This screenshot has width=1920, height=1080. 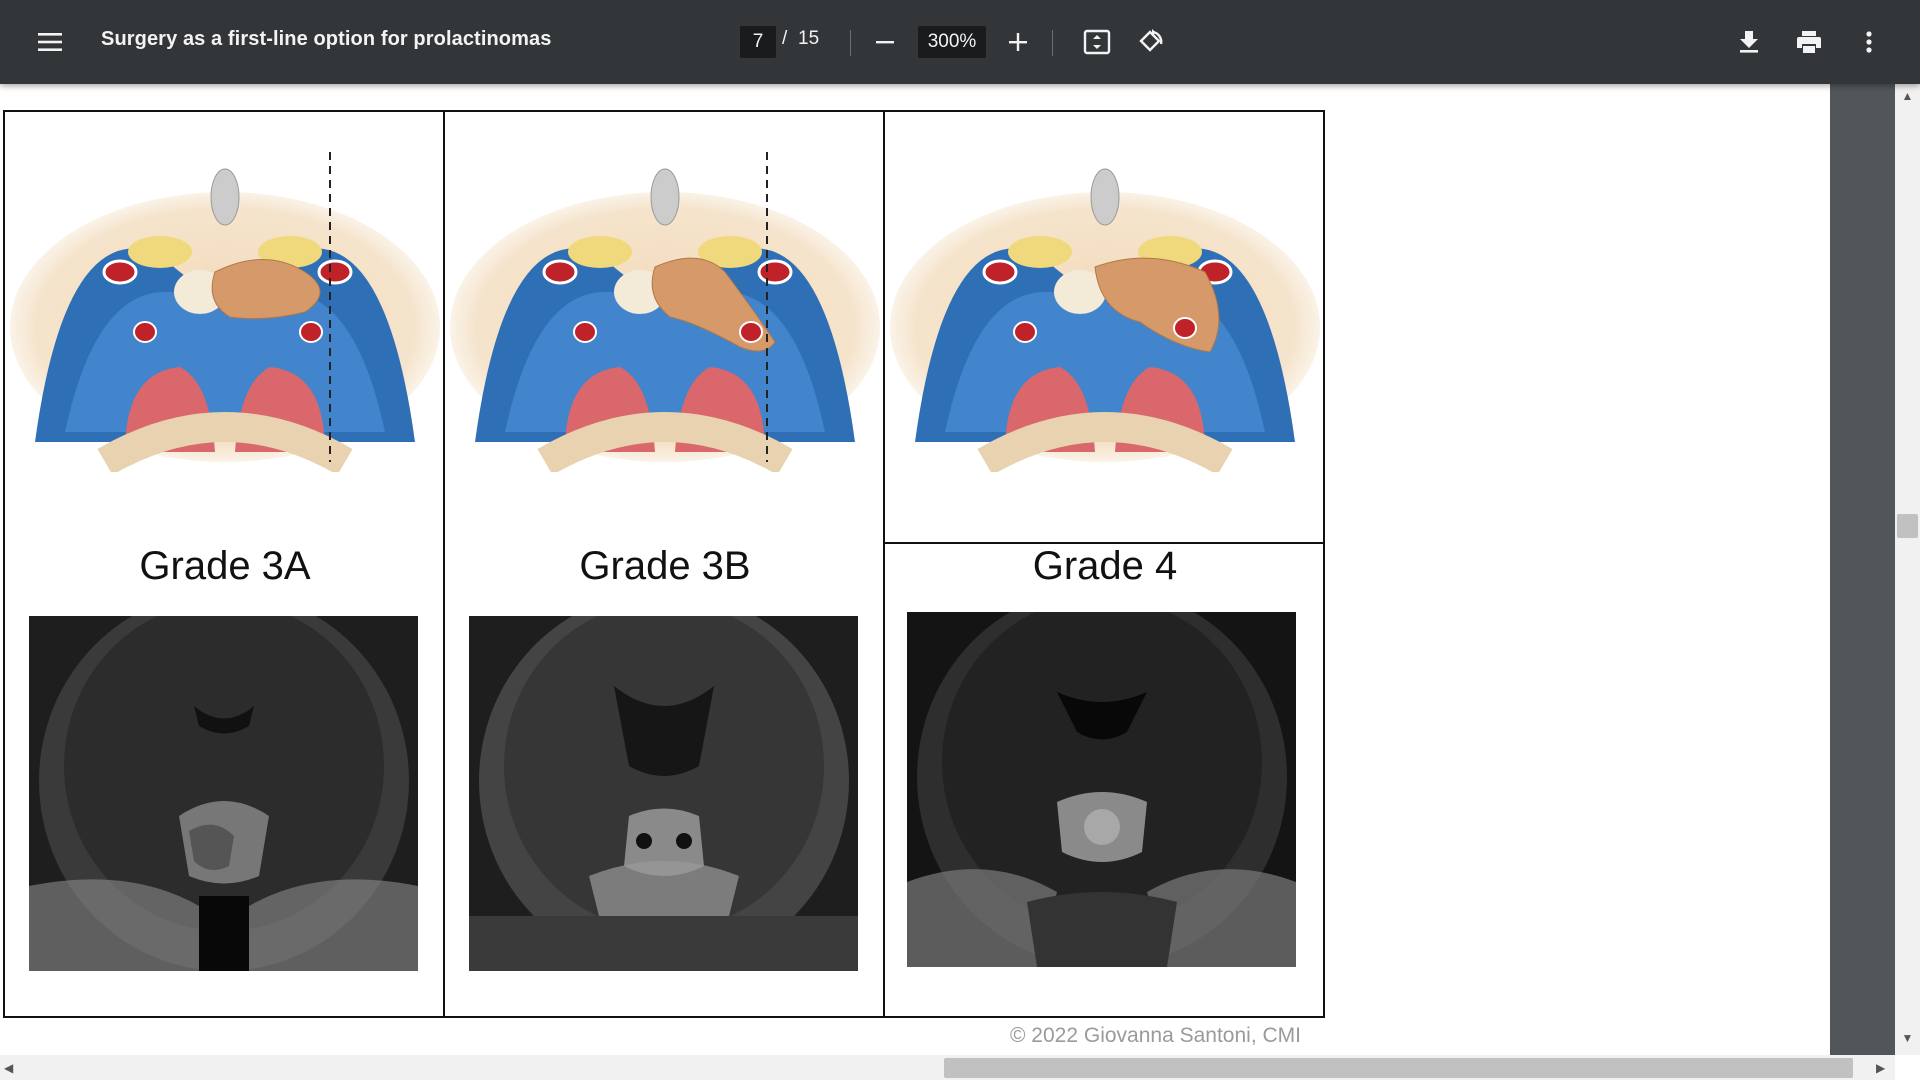 I want to click on print-icon, so click(x=1809, y=42).